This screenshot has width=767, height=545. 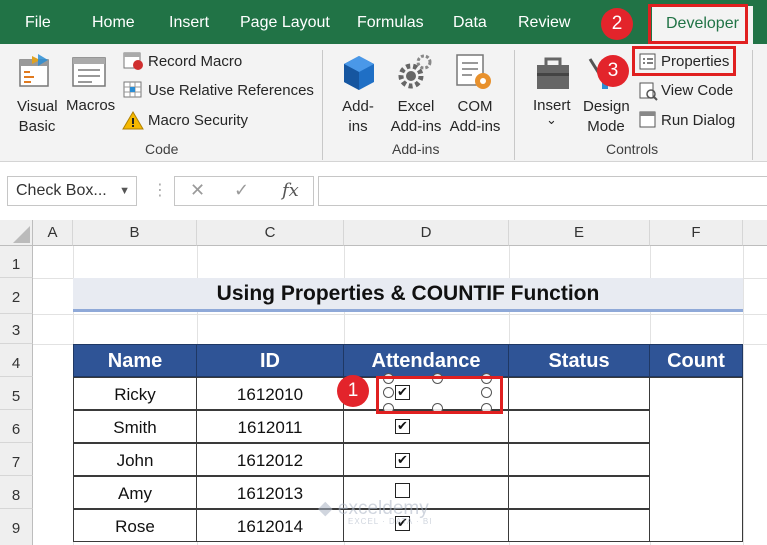 I want to click on cell-name: Amy, so click(x=135, y=492).